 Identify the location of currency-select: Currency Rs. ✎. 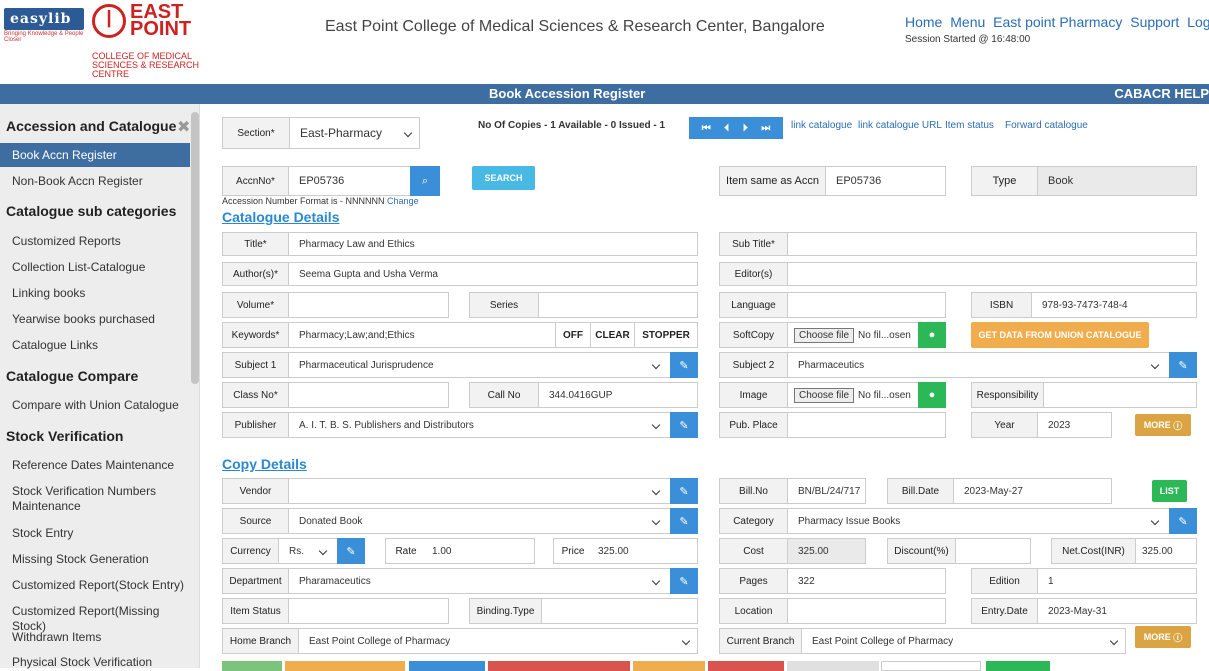
(293, 551).